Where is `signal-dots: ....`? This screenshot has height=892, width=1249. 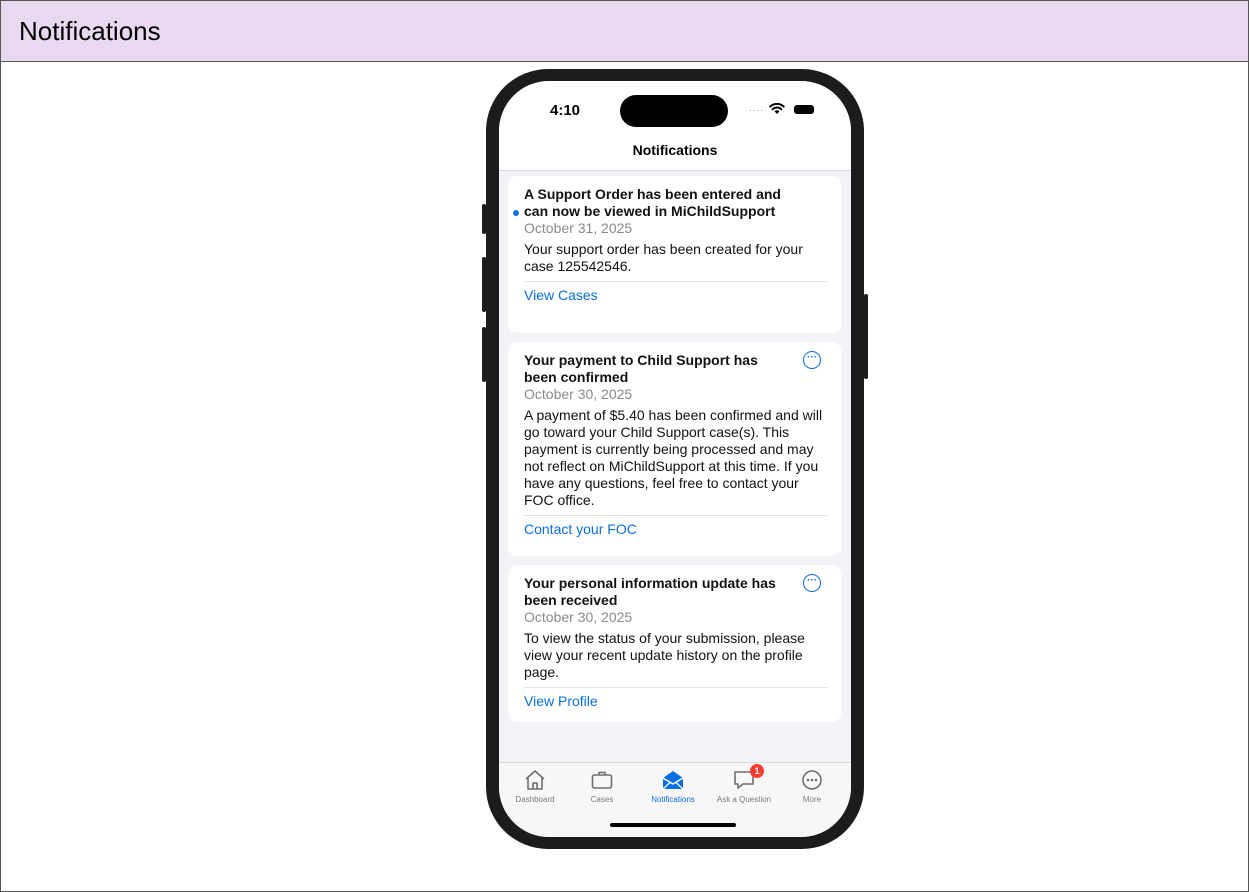
signal-dots: .... is located at coordinates (757, 108).